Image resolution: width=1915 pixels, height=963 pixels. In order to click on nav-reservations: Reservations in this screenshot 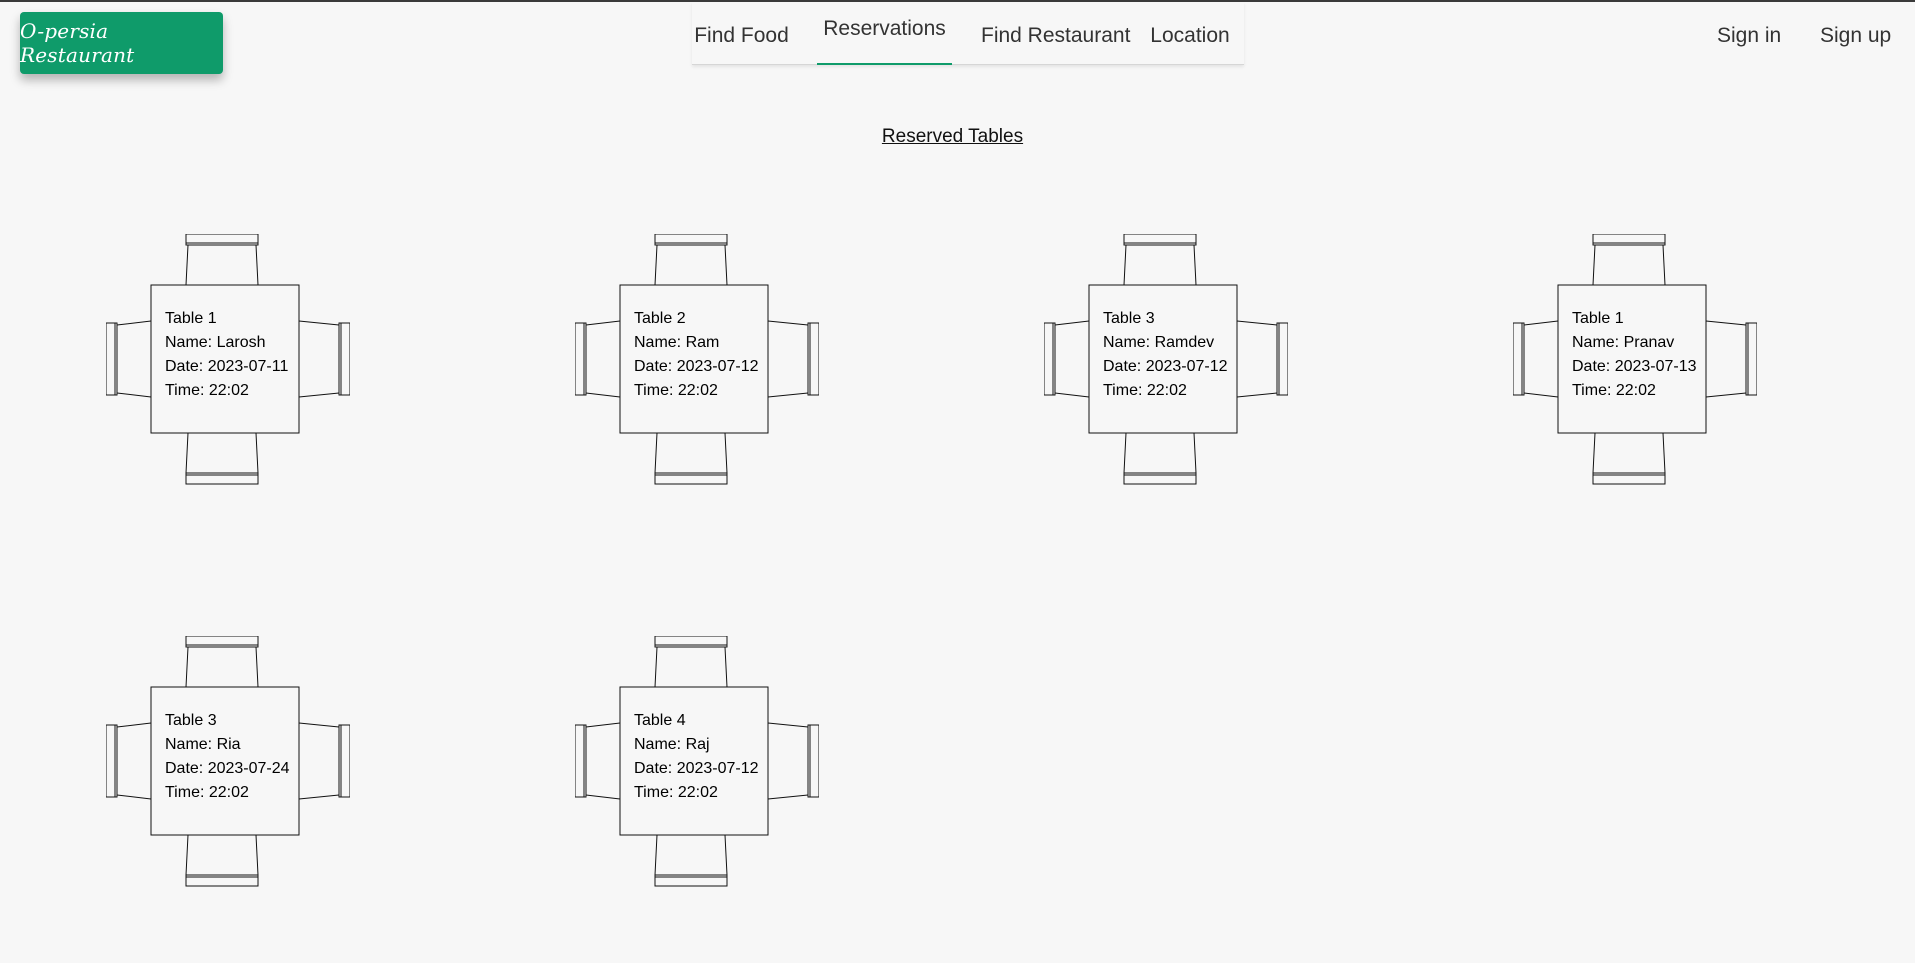, I will do `click(884, 33)`.